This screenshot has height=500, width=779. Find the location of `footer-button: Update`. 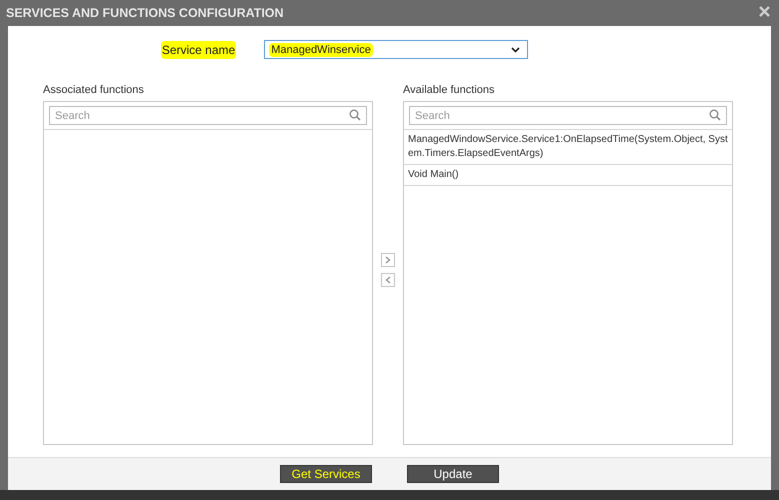

footer-button: Update is located at coordinates (453, 474).